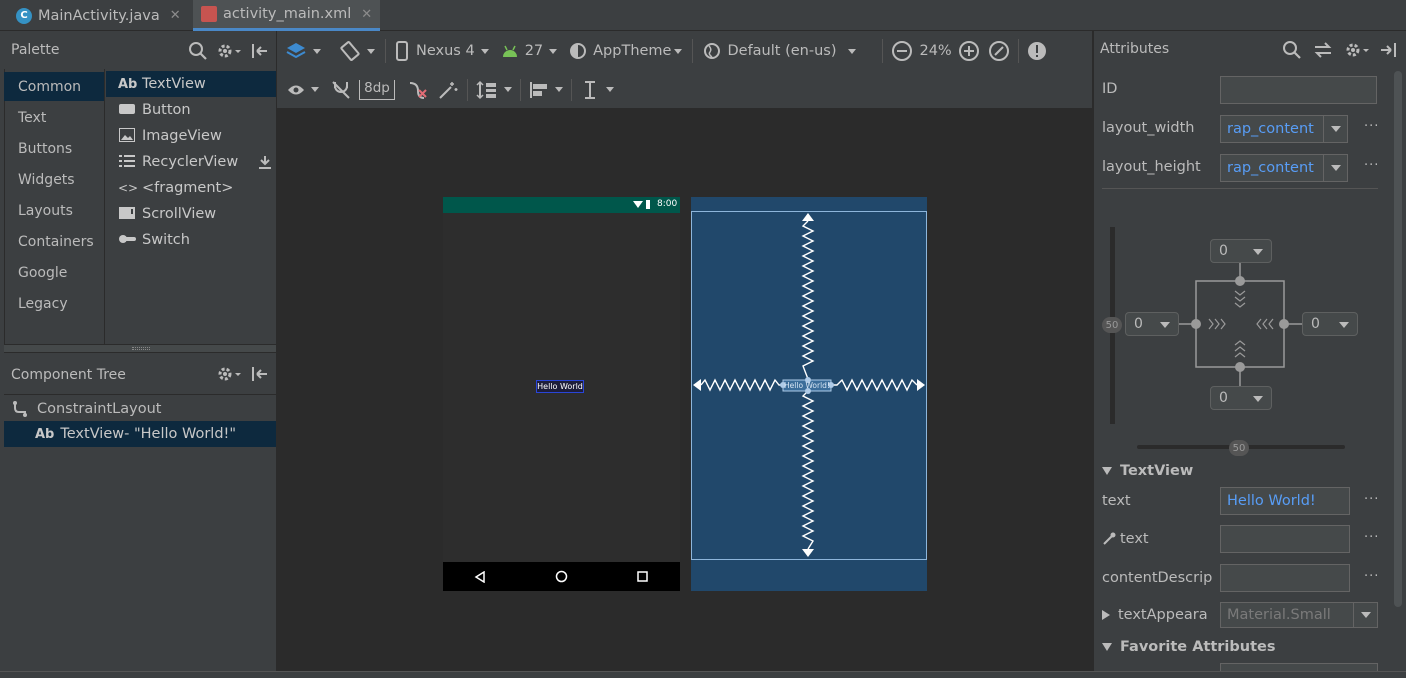  Describe the element at coordinates (341, 90) in the screenshot. I see `autoconnect-off-icon` at that location.